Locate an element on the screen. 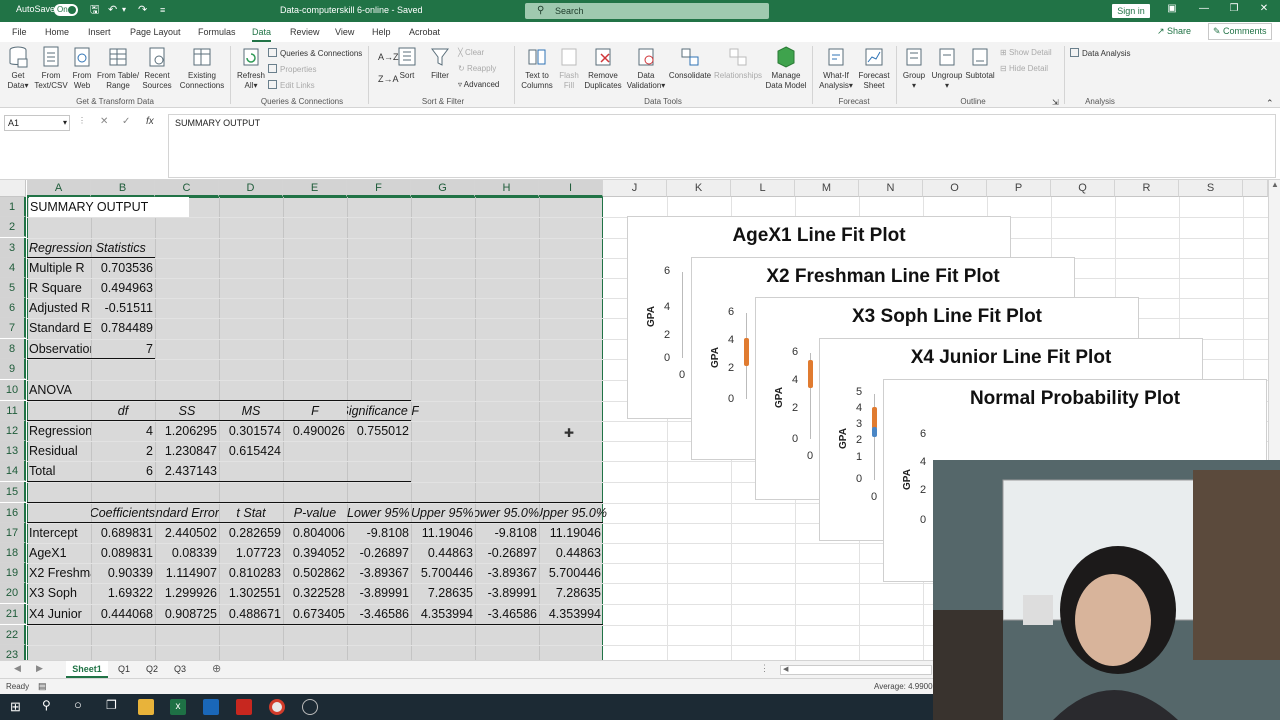 This screenshot has width=1280, height=720. cell-b12: 4 is located at coordinates (122, 431).